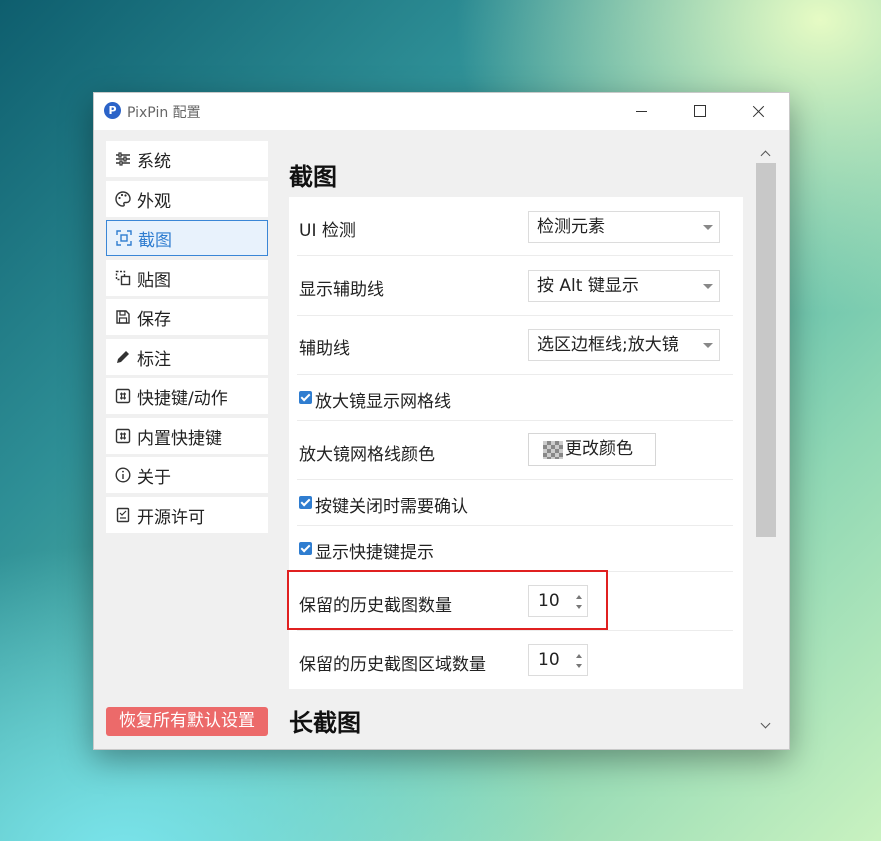 This screenshot has height=841, width=881. I want to click on sidebar-item-annotate: 标注, so click(187, 357).